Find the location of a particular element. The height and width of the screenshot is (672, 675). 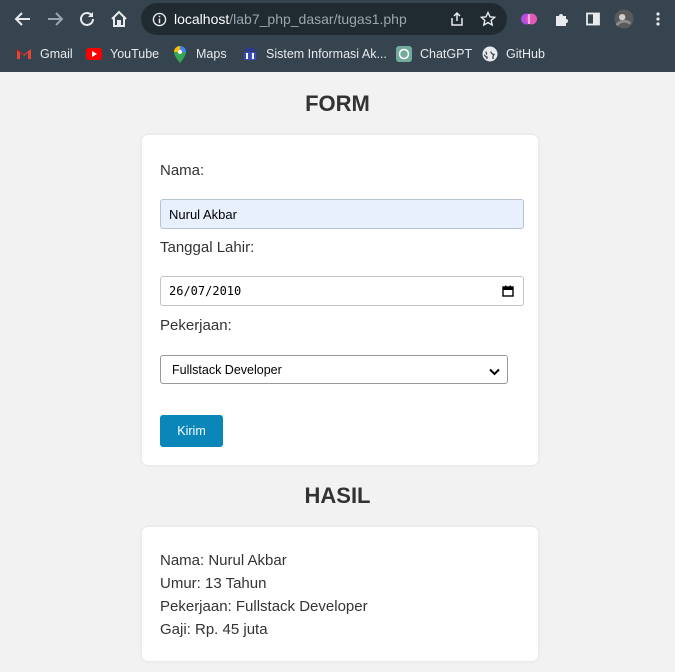

form-title: FORM is located at coordinates (337, 103).